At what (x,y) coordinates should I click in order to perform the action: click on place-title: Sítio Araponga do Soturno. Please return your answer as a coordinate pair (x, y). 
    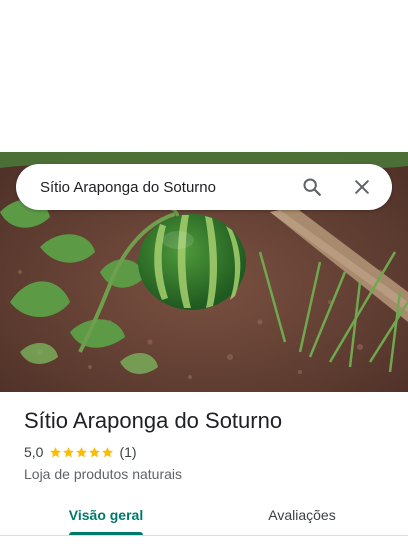
    Looking at the image, I should click on (153, 420).